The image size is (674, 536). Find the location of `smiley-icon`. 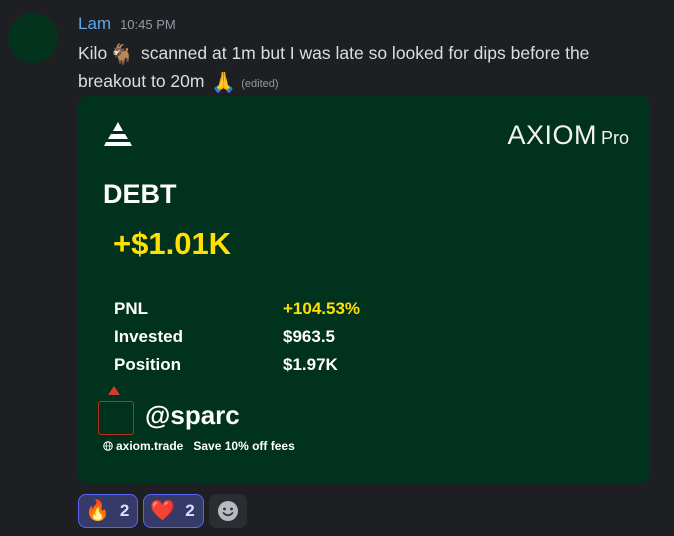

smiley-icon is located at coordinates (227, 511).